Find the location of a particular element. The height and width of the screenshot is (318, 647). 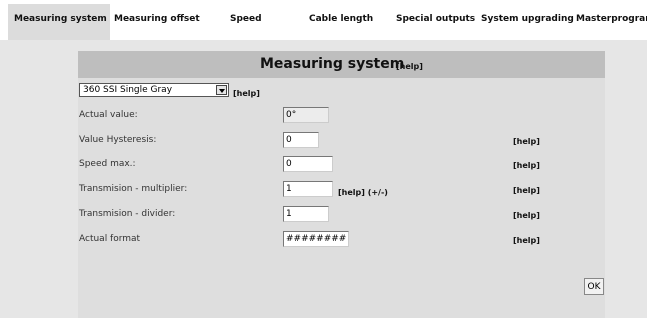

tab-measuring-system: Measuring system is located at coordinates (59, 22).